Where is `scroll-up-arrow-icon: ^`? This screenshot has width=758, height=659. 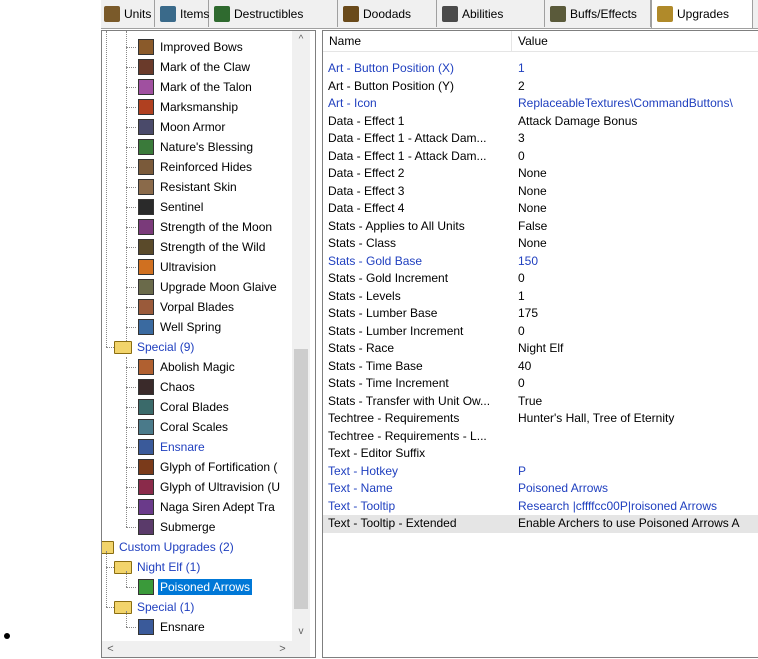 scroll-up-arrow-icon: ^ is located at coordinates (301, 39).